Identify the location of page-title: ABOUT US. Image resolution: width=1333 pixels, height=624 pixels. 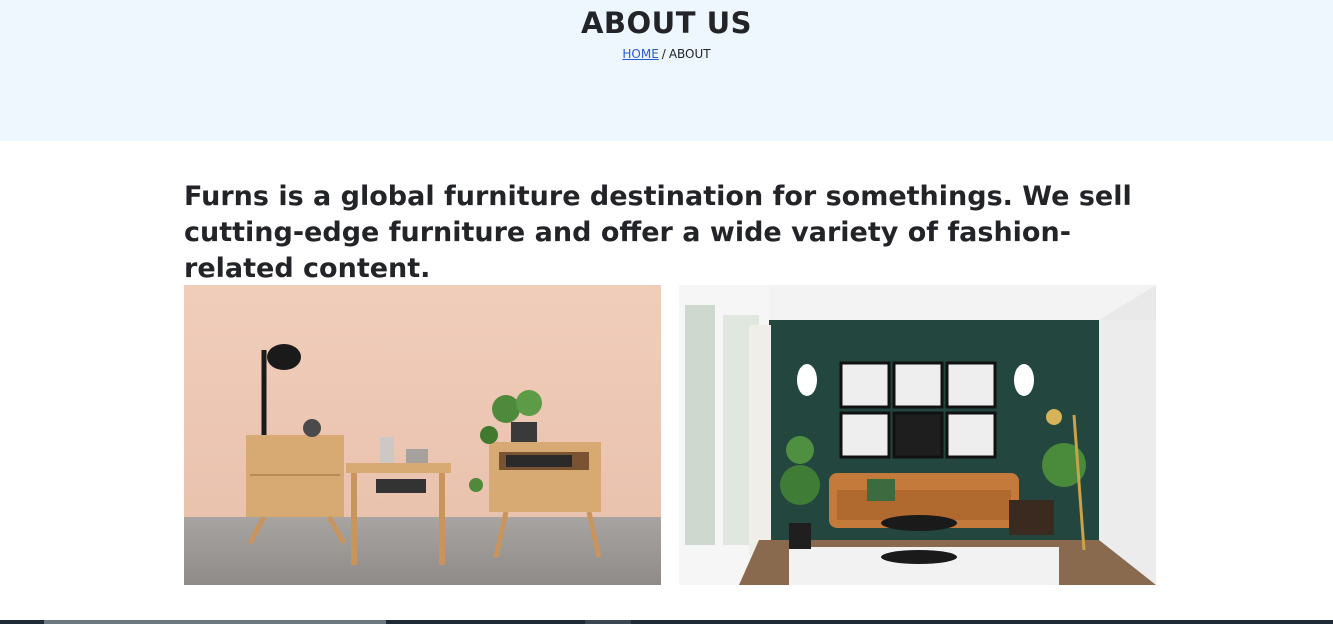
(666, 23).